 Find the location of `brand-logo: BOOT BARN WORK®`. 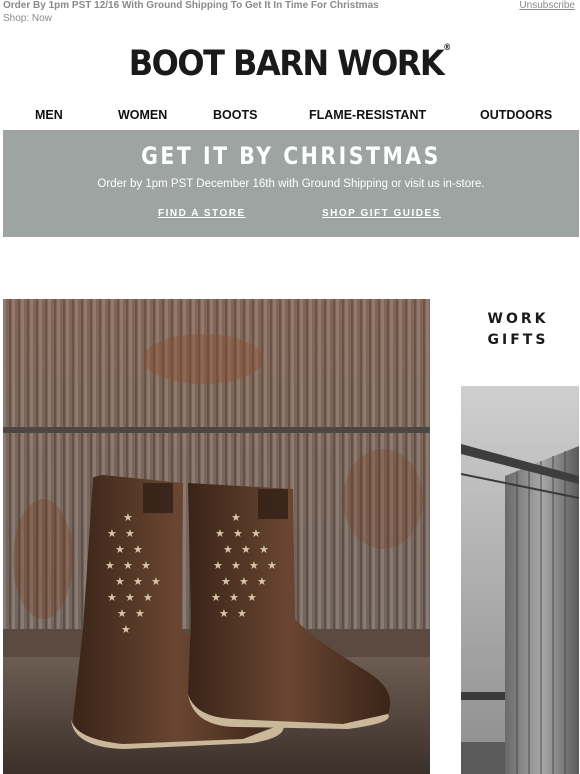

brand-logo: BOOT BARN WORK® is located at coordinates (290, 62).